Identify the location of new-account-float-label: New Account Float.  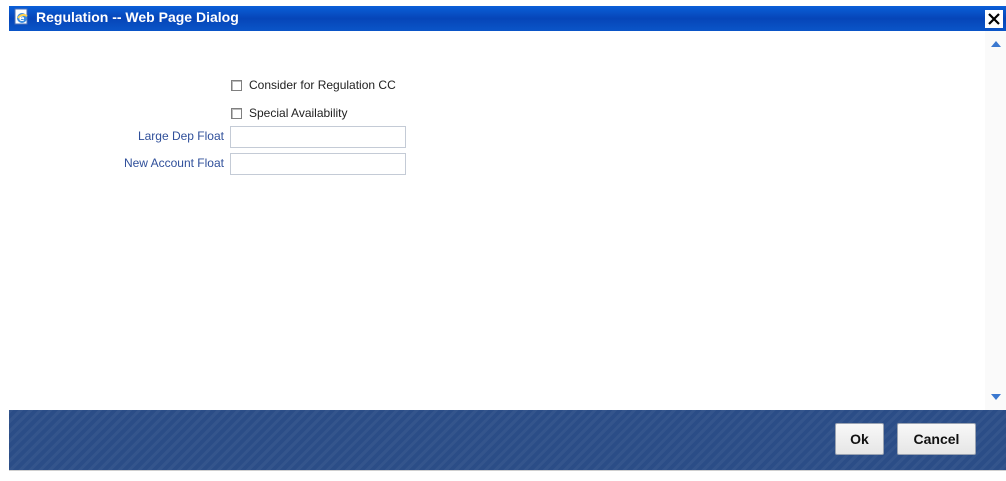
(173, 163).